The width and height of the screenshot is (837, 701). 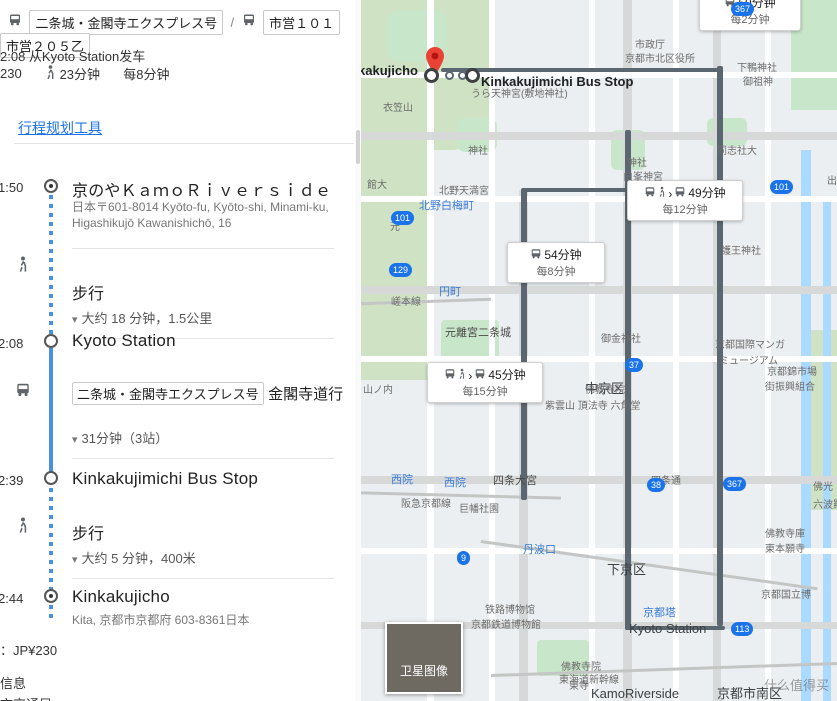 What do you see at coordinates (80, 74) in the screenshot?
I see `walk-duration: 23分钟` at bounding box center [80, 74].